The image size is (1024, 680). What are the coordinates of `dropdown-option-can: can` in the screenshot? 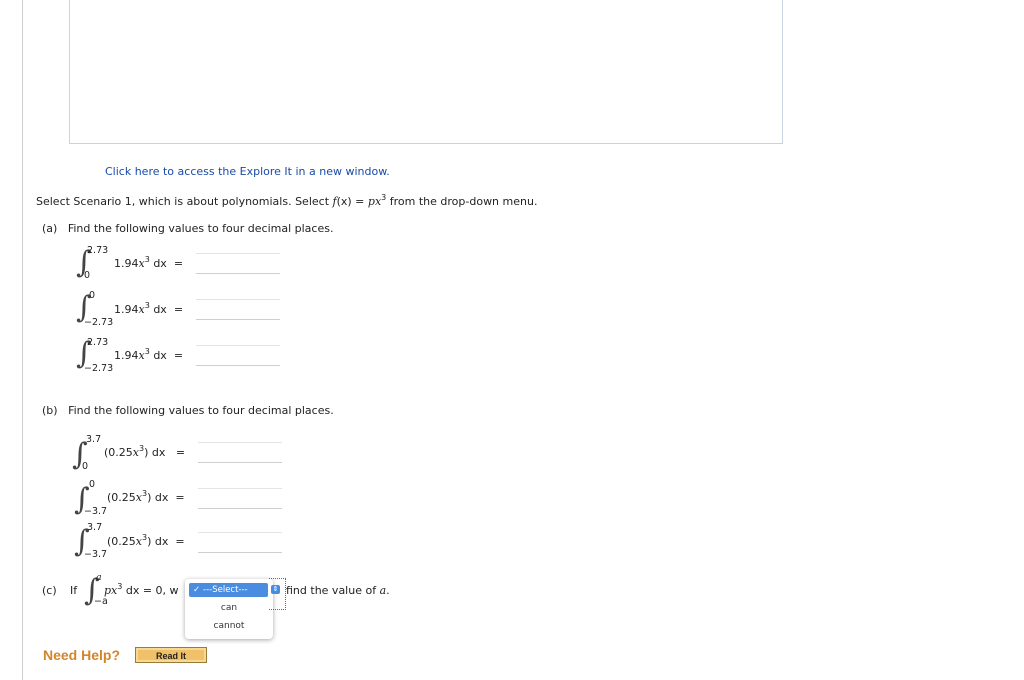 It's located at (229, 608).